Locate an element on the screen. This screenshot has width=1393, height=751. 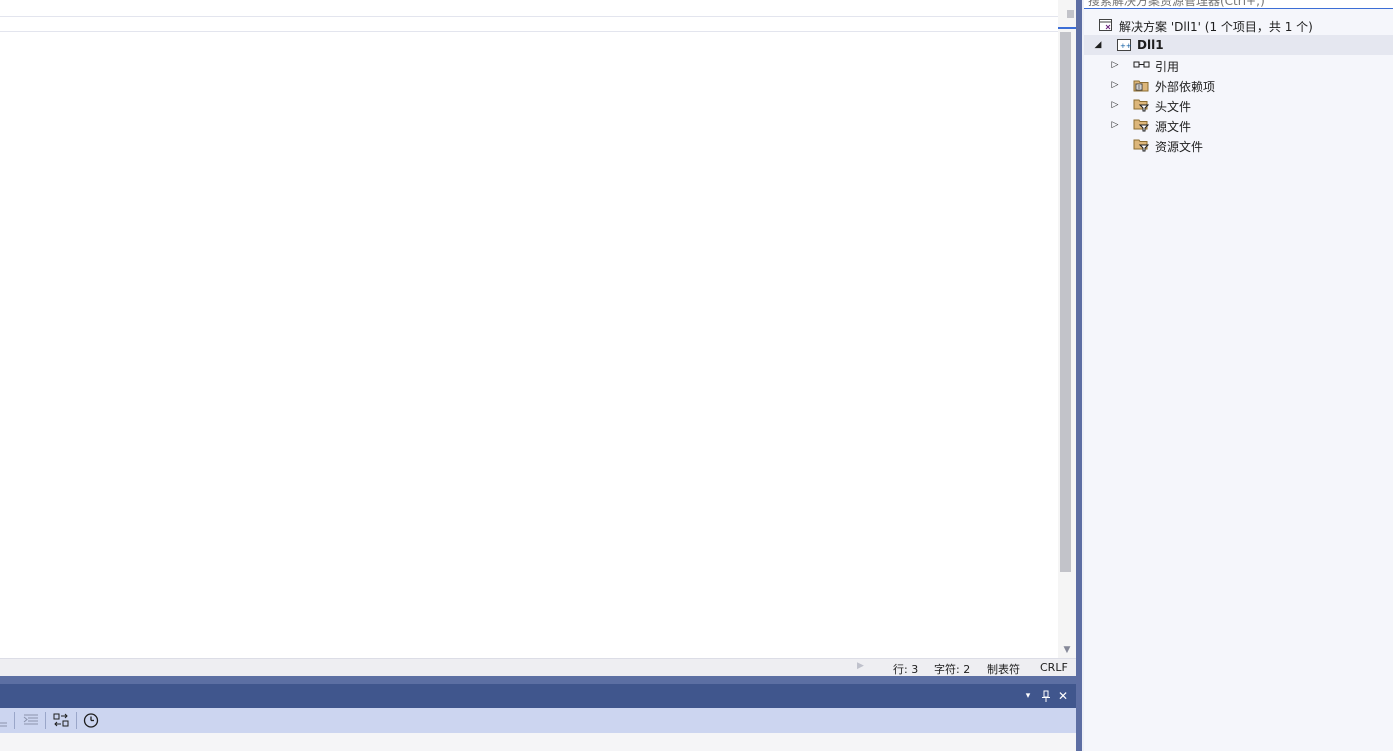
solution-label: 解决方案 'Dll1' (1 个项目，共 1 个) is located at coordinates (1216, 27).